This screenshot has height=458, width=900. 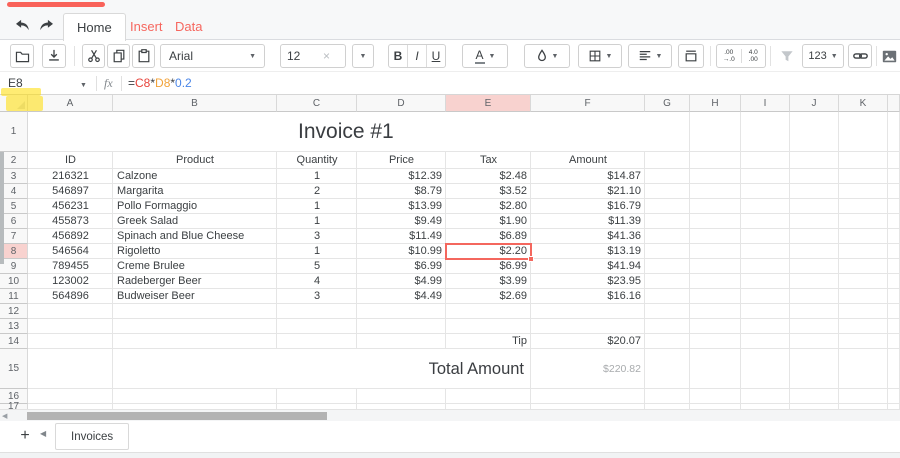 I want to click on cell-H5, so click(x=715, y=206).